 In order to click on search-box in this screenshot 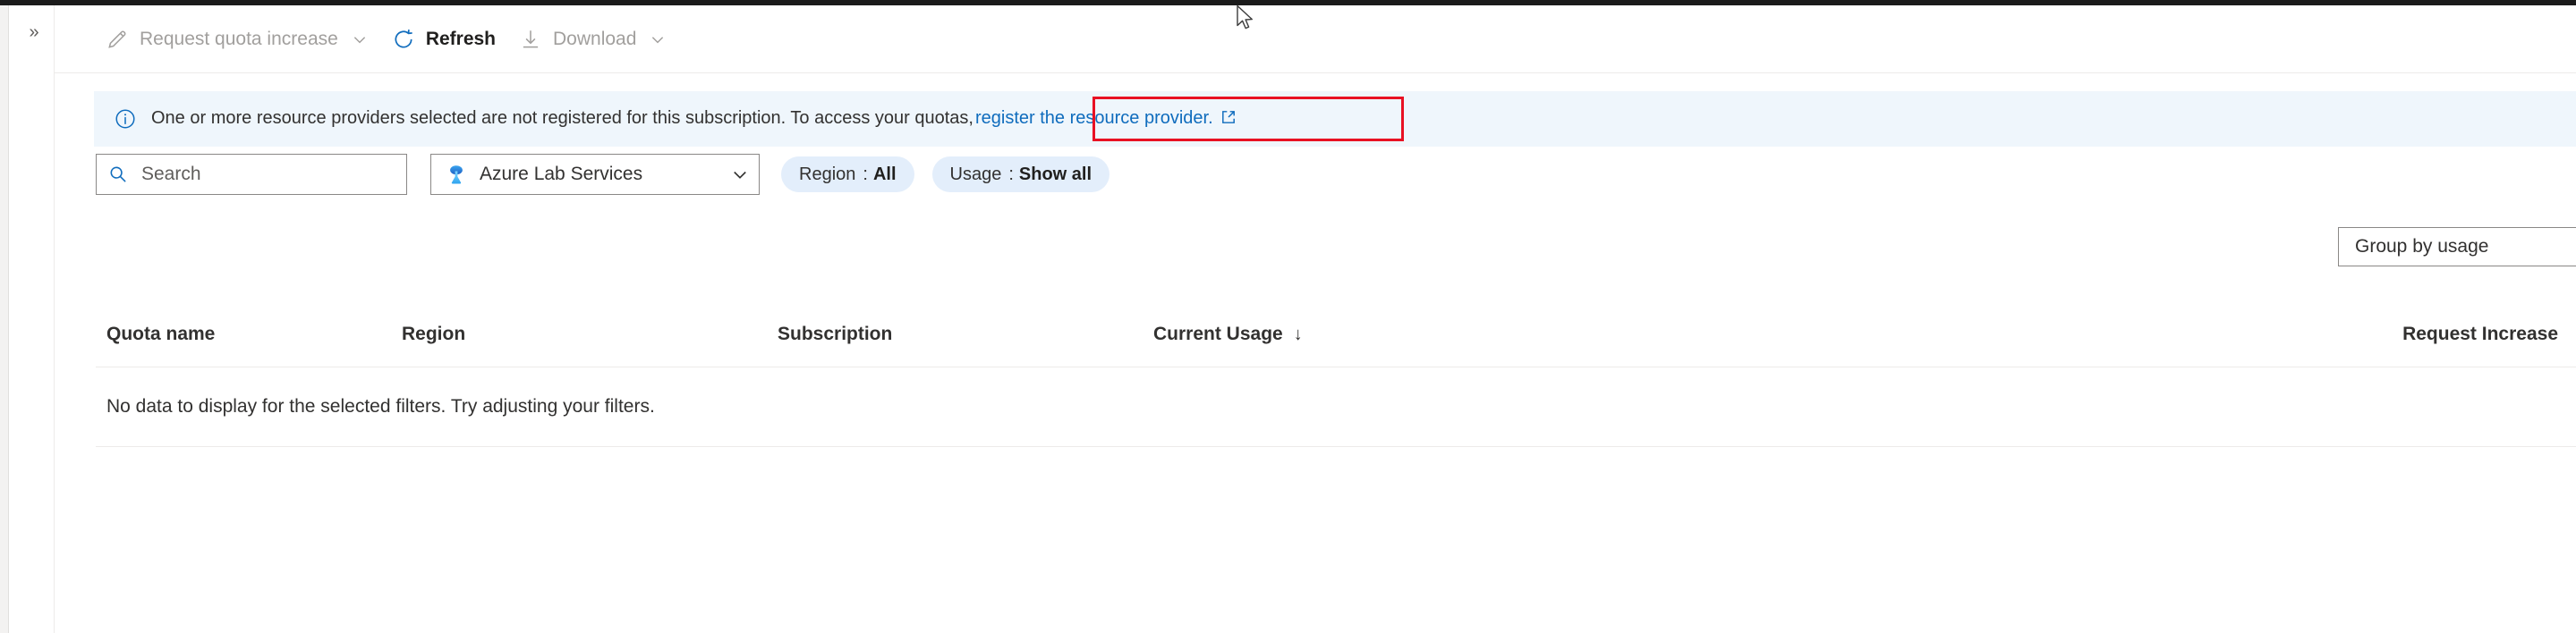, I will do `click(251, 174)`.